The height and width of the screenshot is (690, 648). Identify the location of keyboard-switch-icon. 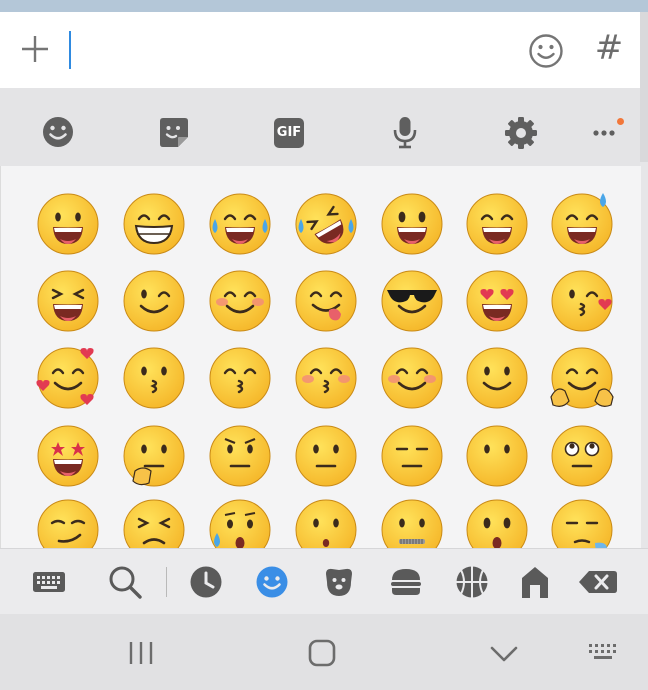
(603, 653).